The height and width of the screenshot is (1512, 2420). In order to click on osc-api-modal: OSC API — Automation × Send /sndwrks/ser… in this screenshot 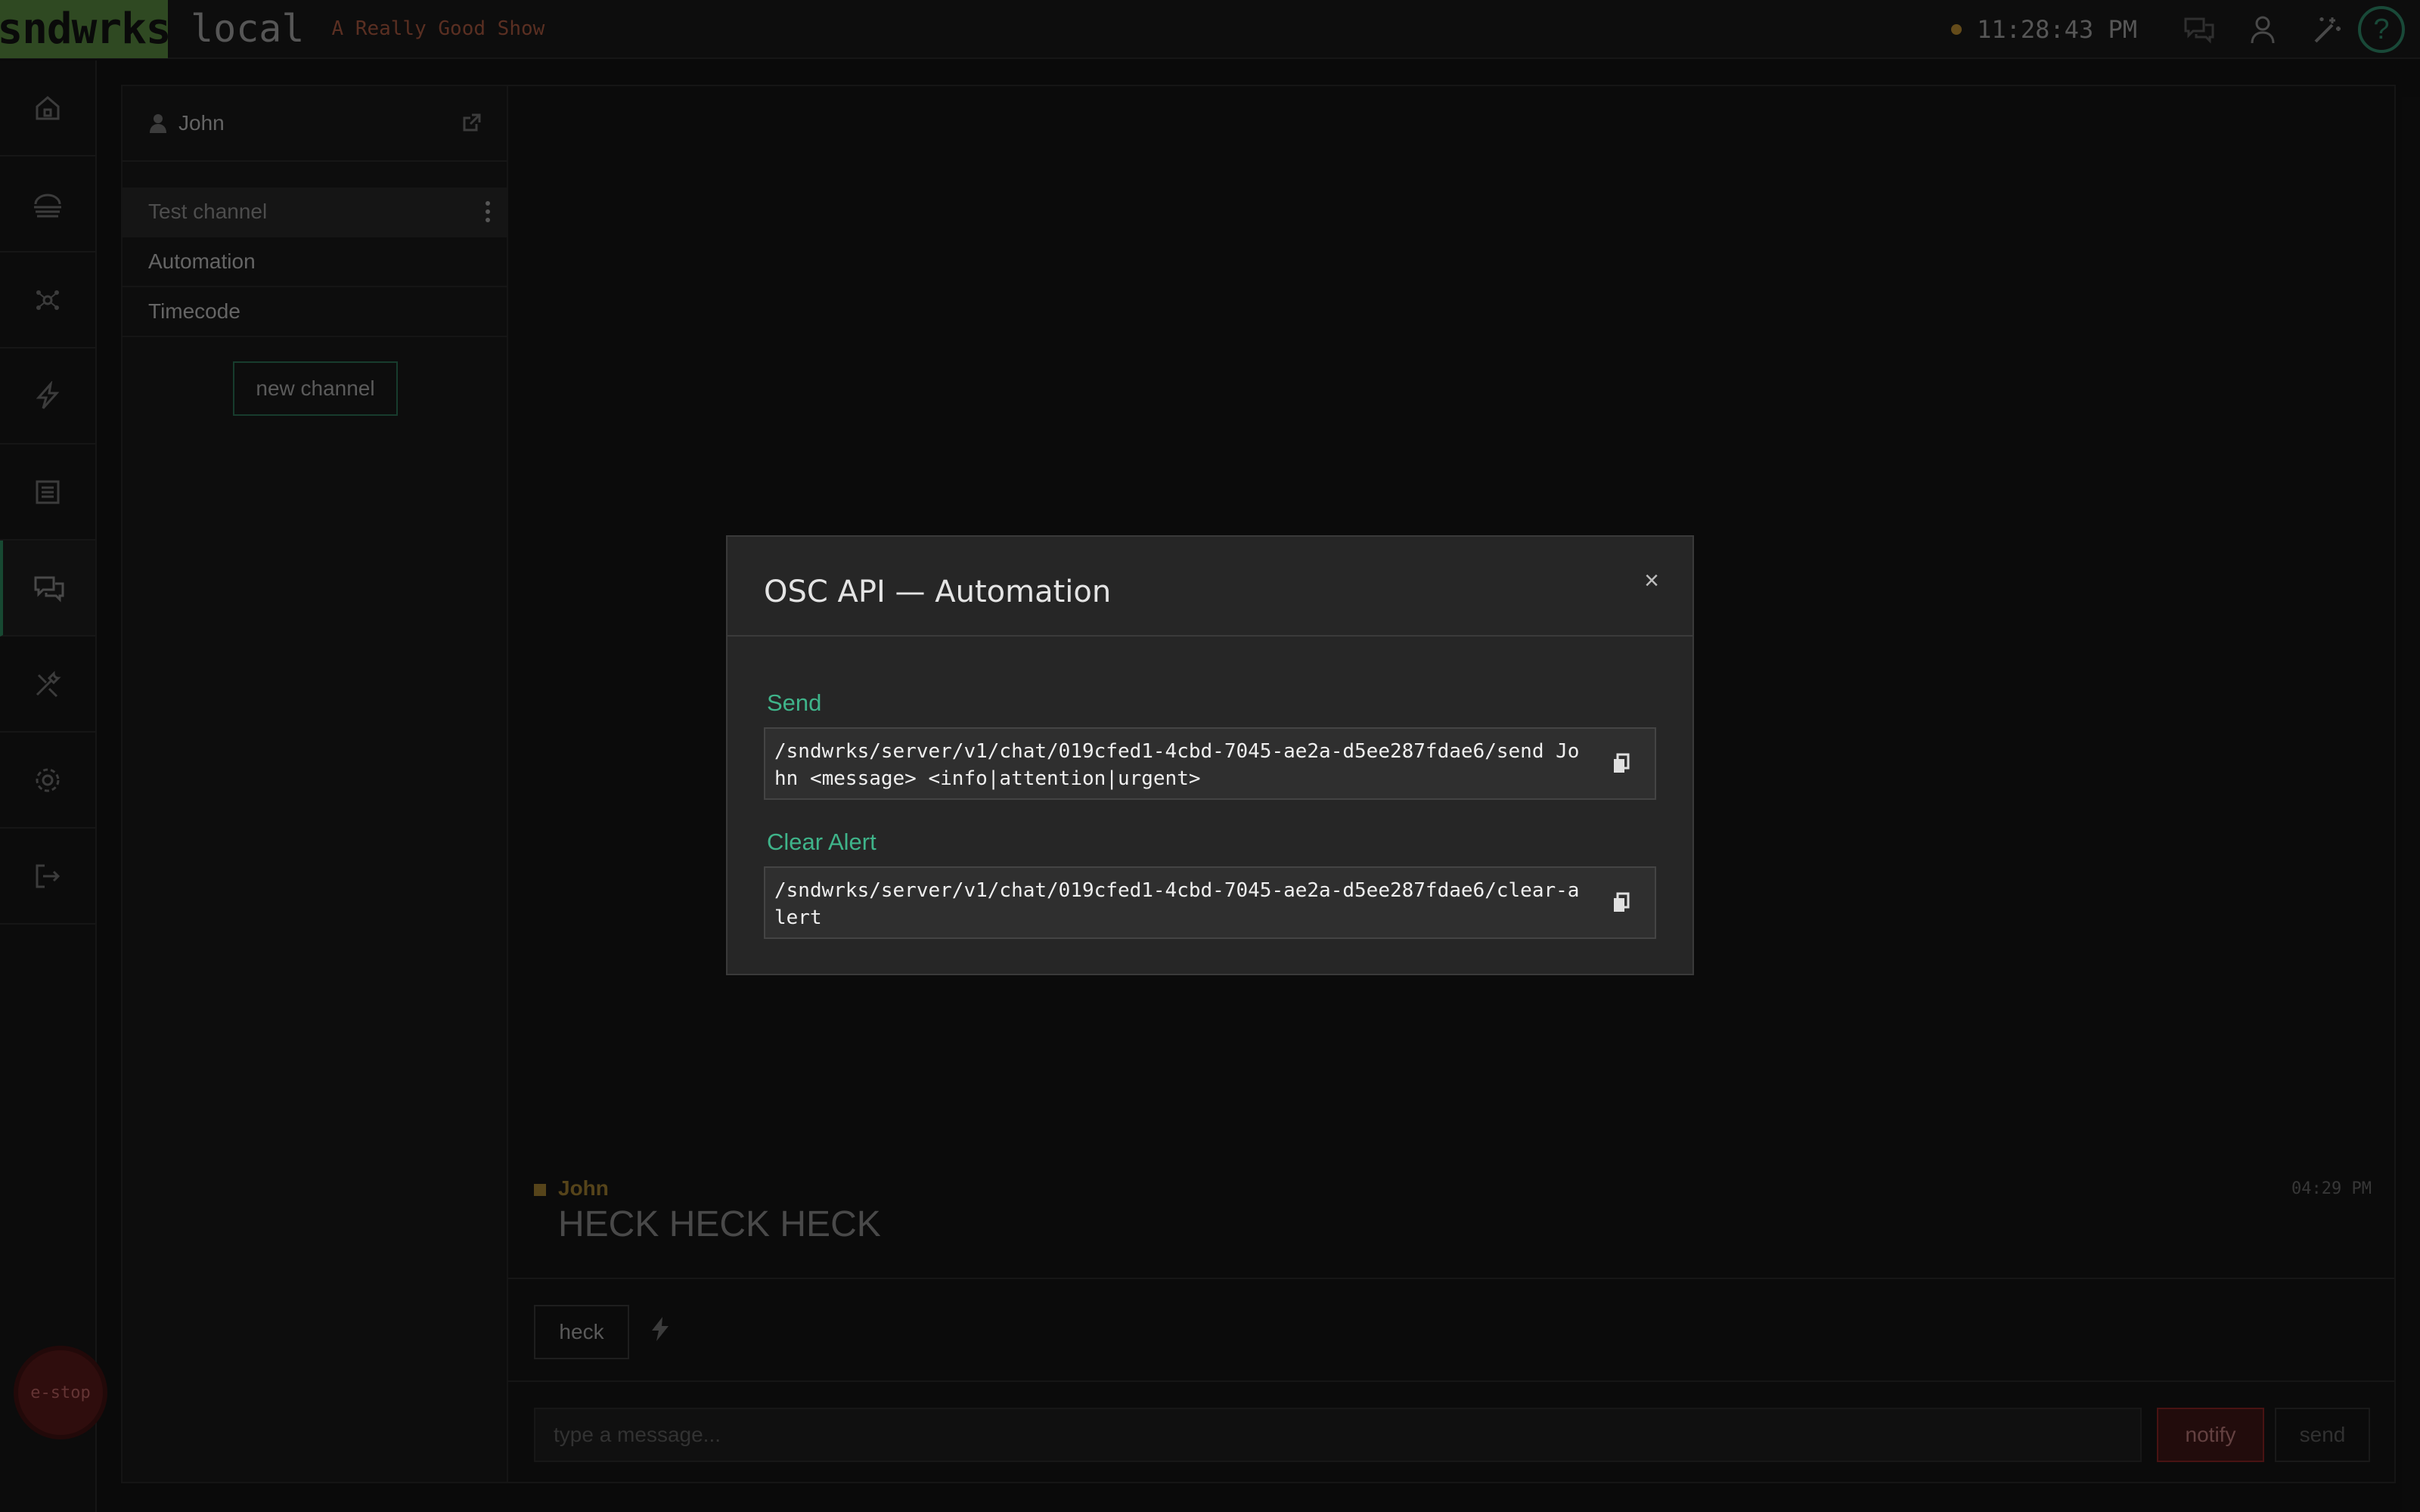, I will do `click(1210, 755)`.